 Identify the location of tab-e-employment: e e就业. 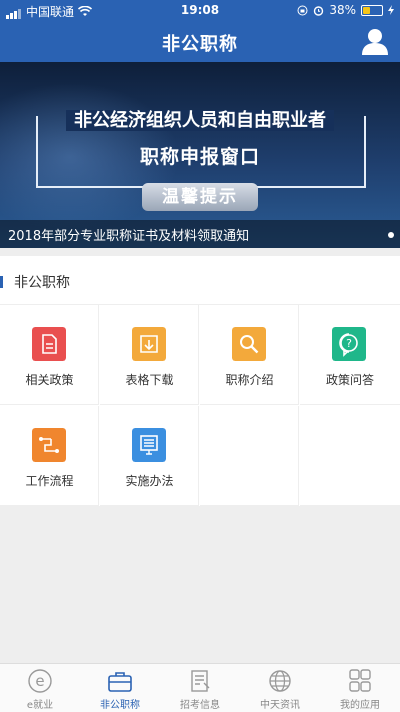
(40, 688).